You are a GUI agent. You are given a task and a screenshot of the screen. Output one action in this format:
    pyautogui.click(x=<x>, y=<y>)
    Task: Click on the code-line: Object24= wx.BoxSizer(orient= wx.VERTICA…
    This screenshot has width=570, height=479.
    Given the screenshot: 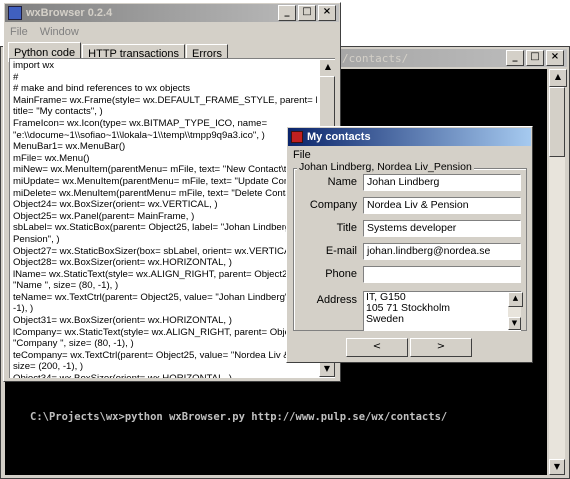 What is the action you would take?
    pyautogui.click(x=115, y=205)
    